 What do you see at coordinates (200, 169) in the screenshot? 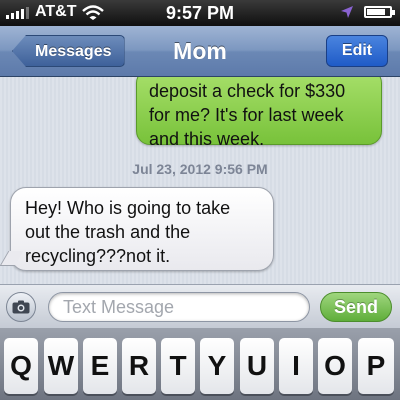
I see `message-timestamp: Jul 23, 2012 9:56 PM` at bounding box center [200, 169].